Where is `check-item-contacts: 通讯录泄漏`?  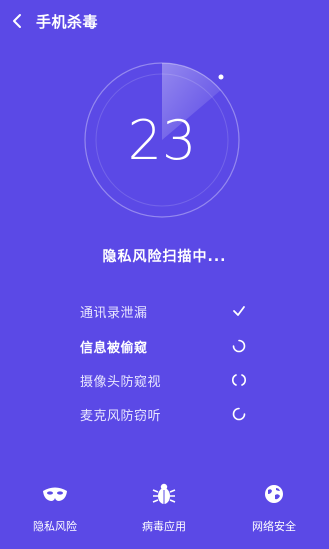 check-item-contacts: 通讯录泄漏 is located at coordinates (164, 312).